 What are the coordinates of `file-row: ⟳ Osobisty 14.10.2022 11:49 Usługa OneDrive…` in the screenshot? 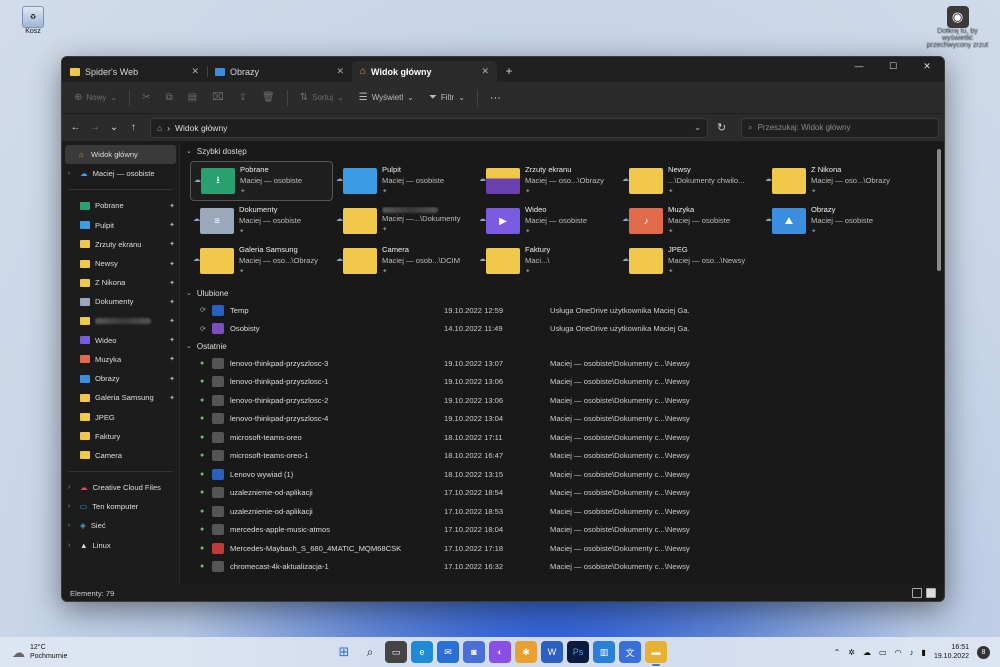 It's located at (564, 329).